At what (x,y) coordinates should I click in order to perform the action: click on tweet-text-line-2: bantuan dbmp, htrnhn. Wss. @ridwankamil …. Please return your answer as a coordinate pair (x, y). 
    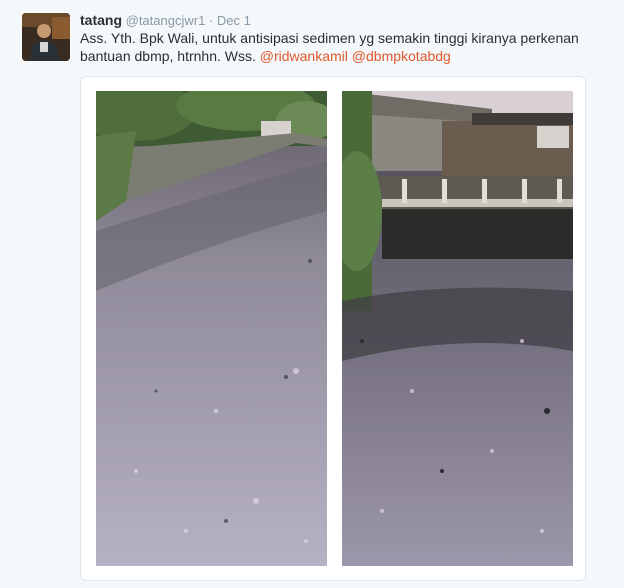
    Looking at the image, I should click on (340, 56).